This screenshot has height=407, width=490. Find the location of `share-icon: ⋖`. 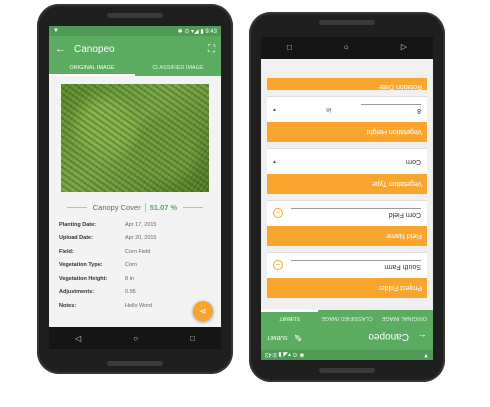

share-icon: ⋖ is located at coordinates (203, 311).